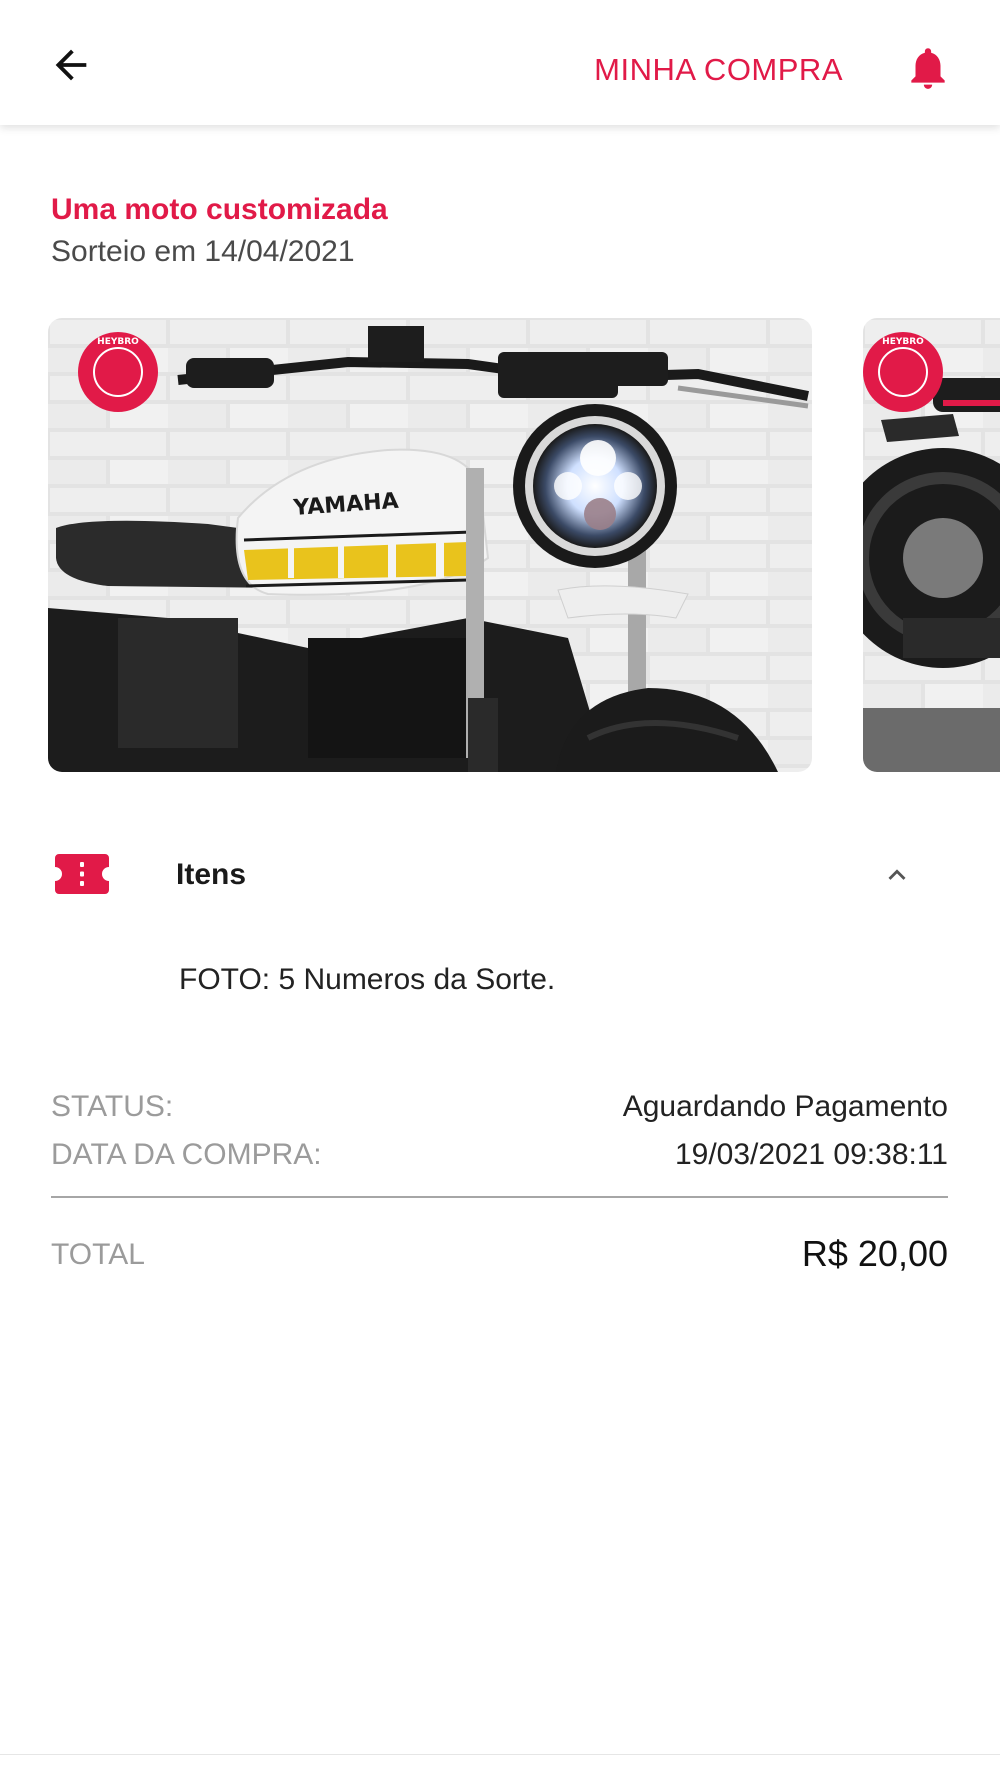  I want to click on bell-icon, so click(928, 68).